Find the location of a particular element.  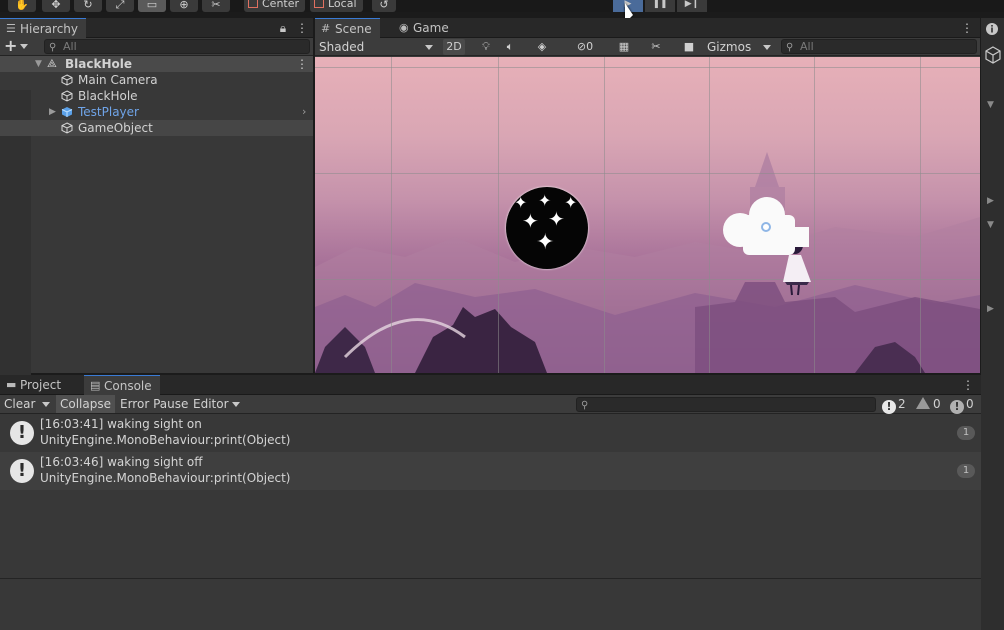

console-search-input: ⚲ is located at coordinates (726, 404).